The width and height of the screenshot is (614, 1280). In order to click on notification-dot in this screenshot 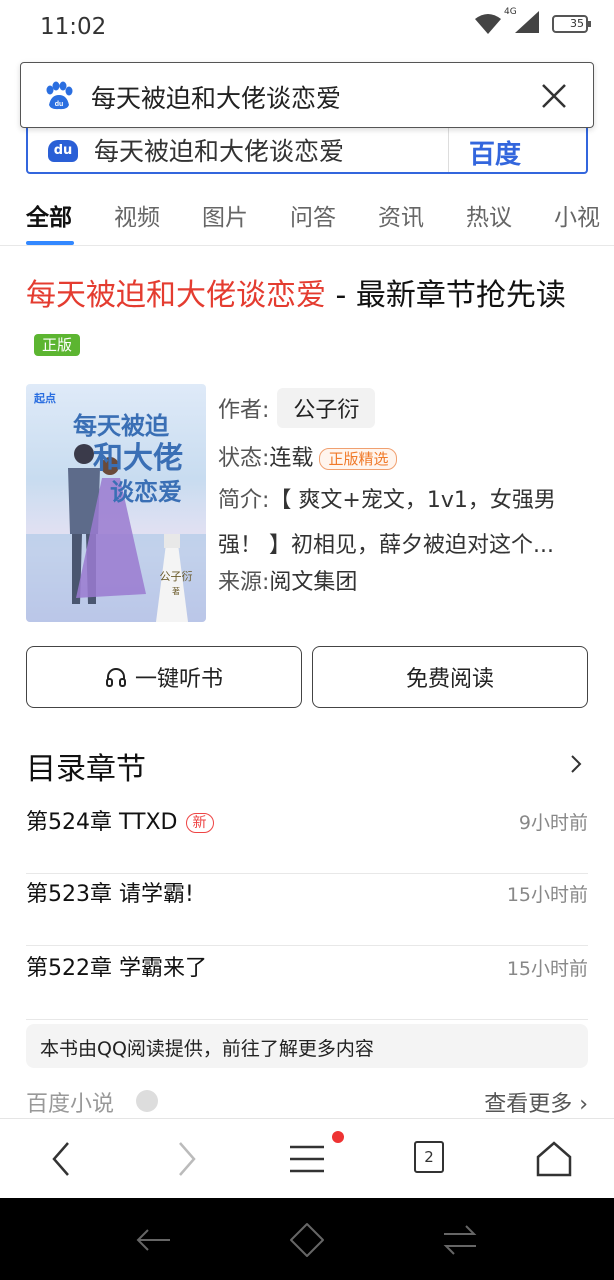, I will do `click(338, 1137)`.